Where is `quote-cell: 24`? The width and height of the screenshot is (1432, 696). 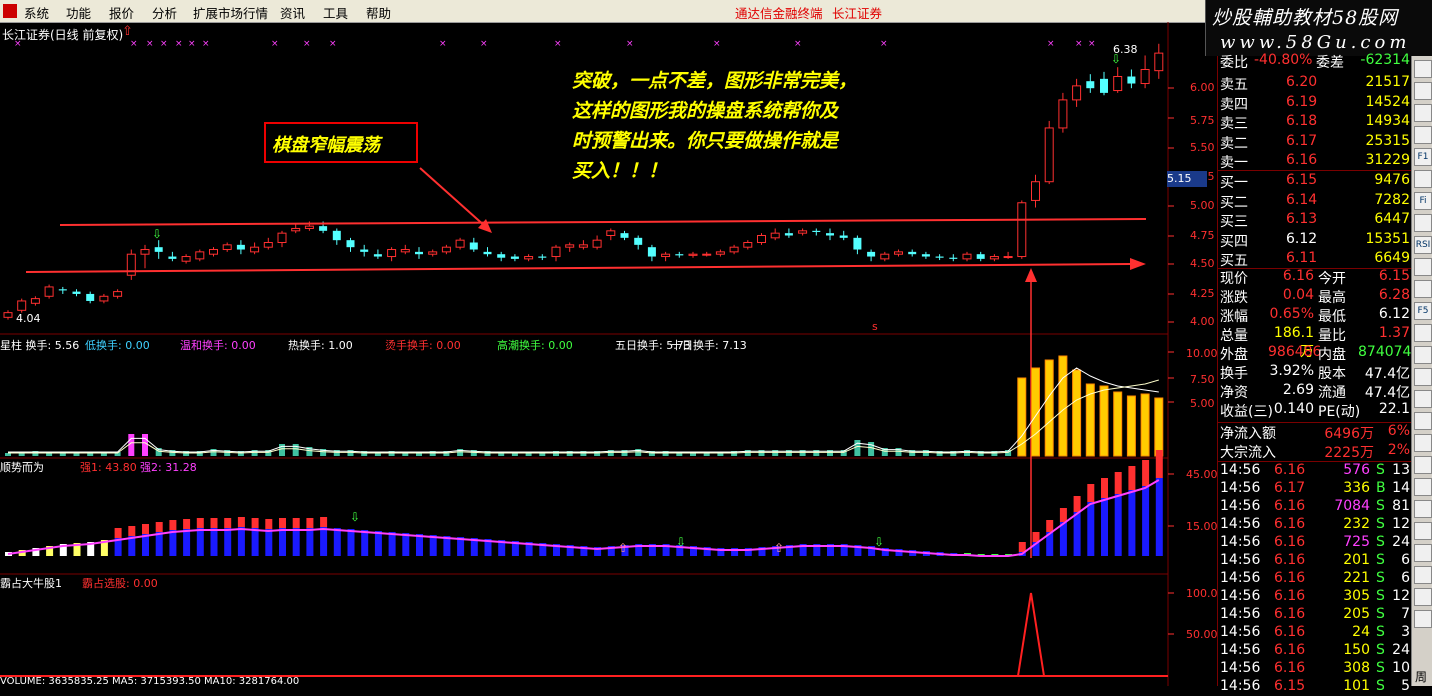
quote-cell: 24 is located at coordinates (1401, 542).